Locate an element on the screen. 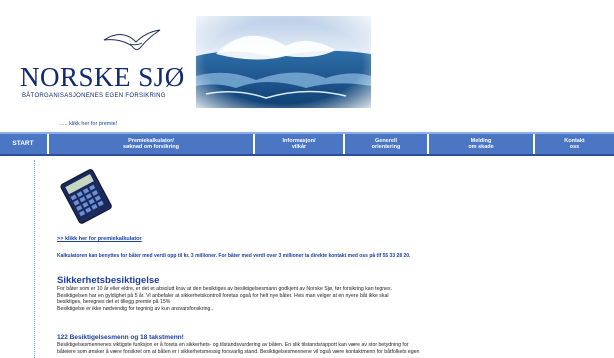 This screenshot has height=358, width=614. nav-melding-om-skade: Melding om skade is located at coordinates (481, 144).